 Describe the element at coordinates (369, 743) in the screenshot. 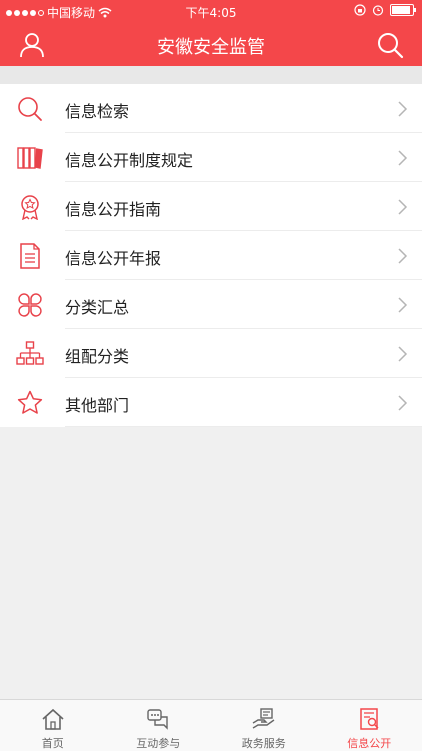

I see `tab-label: 信息公开` at that location.